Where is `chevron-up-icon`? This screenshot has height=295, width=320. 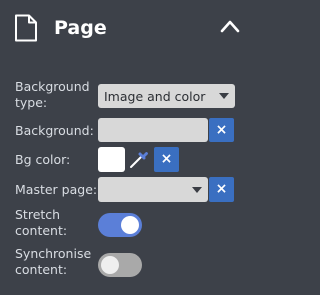 chevron-up-icon is located at coordinates (230, 26).